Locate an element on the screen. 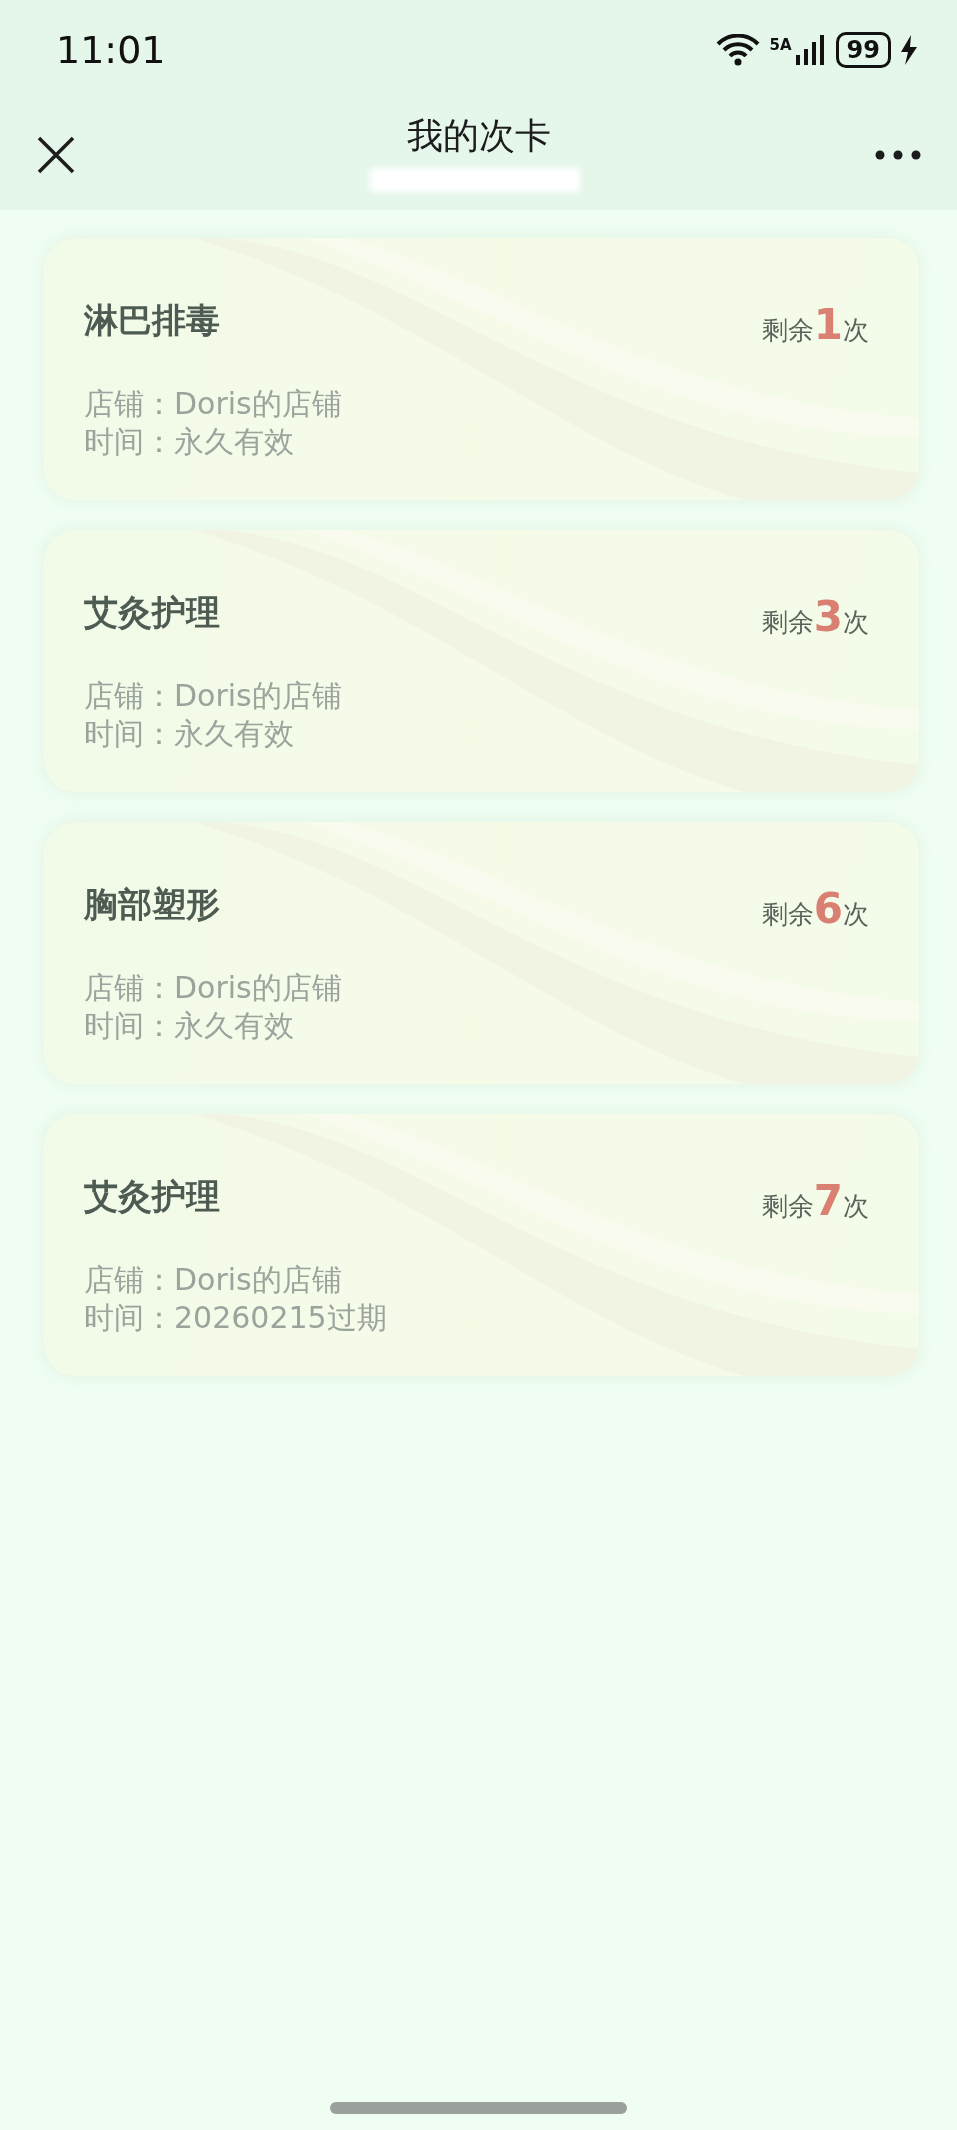 The width and height of the screenshot is (957, 2130). remaining-count: 剩余1次 is located at coordinates (815, 324).